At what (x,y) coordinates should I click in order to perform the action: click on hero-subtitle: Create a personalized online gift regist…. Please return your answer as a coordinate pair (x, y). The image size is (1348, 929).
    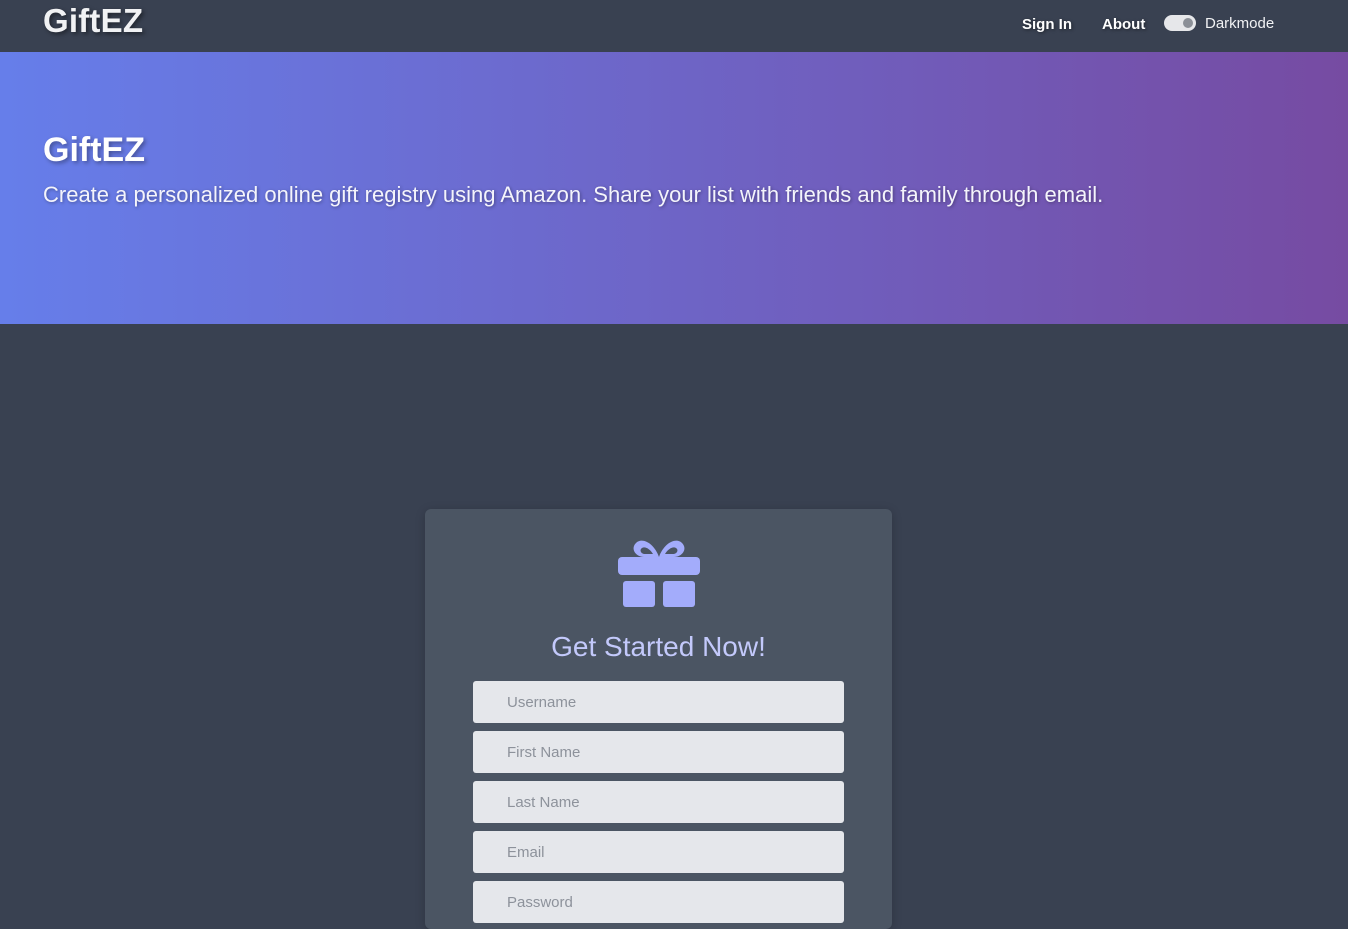
    Looking at the image, I should click on (573, 194).